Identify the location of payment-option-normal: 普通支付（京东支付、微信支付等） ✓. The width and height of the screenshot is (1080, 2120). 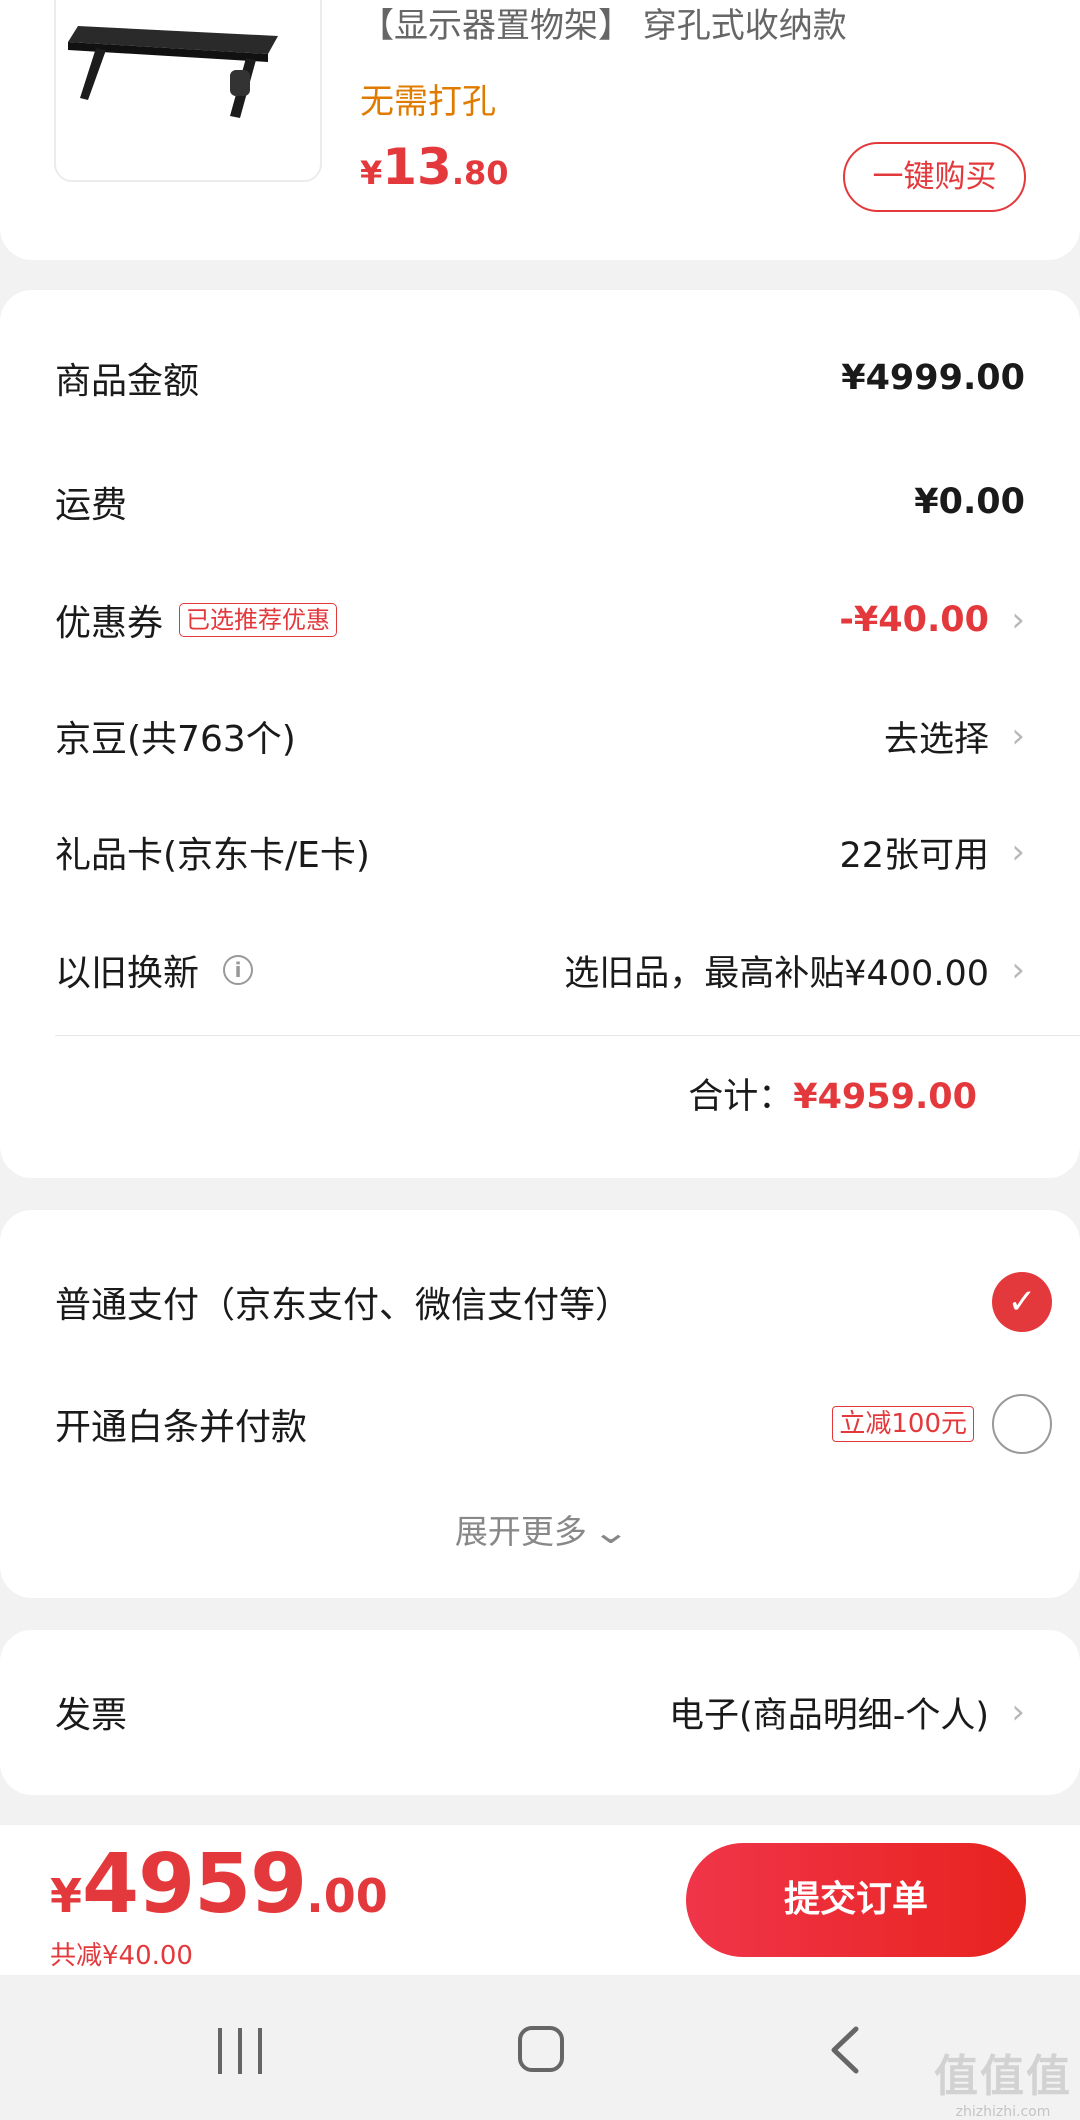
(553, 1302).